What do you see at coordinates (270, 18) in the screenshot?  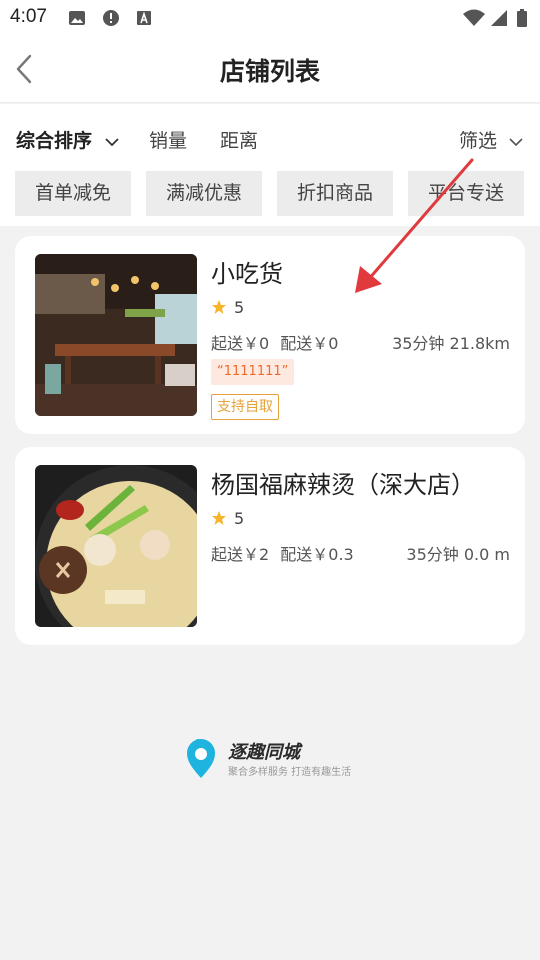 I see `status-bar: 4:07` at bounding box center [270, 18].